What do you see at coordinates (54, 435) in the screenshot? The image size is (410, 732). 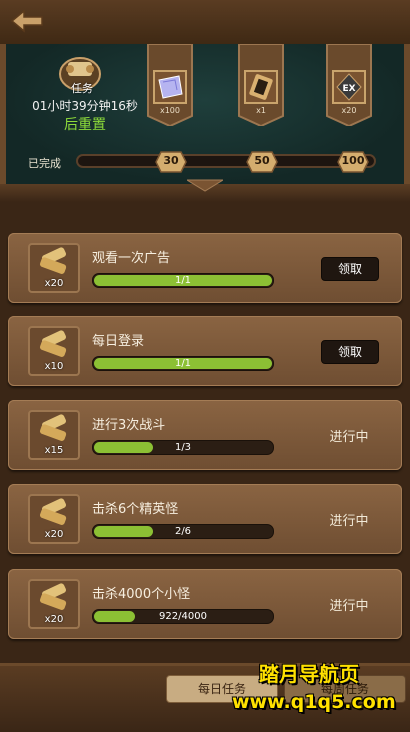 I see `task-reward-icon: x15` at bounding box center [54, 435].